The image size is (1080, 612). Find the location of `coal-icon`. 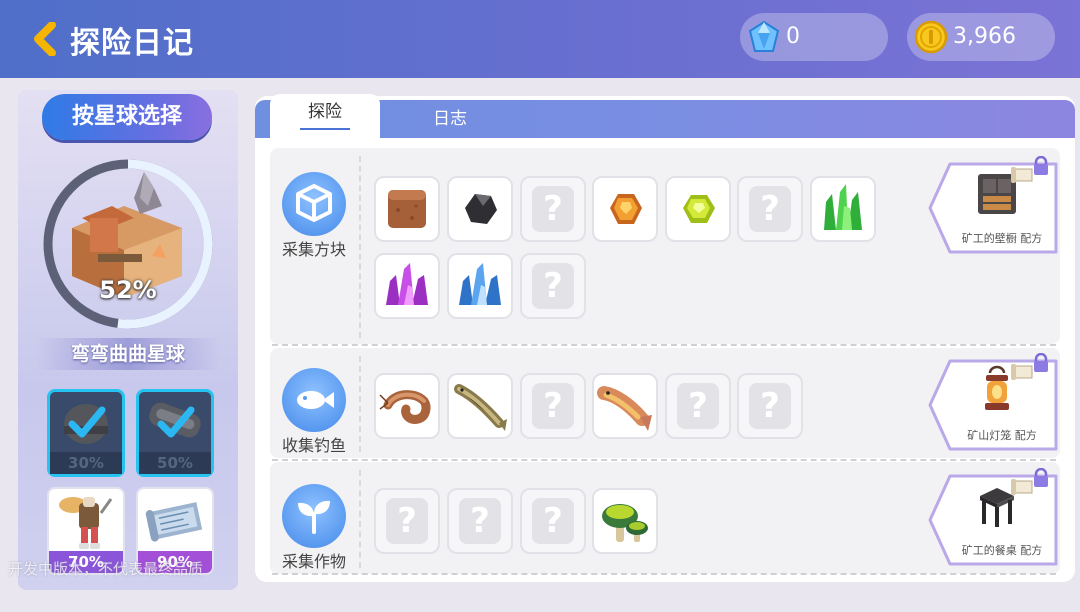

coal-icon is located at coordinates (481, 209).